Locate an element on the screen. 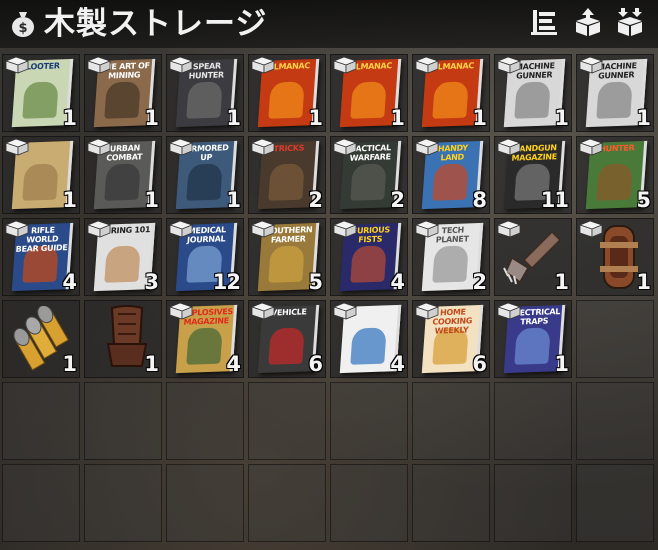 The width and height of the screenshot is (658, 550). inventory-slot: HUNTER 5 is located at coordinates (615, 175).